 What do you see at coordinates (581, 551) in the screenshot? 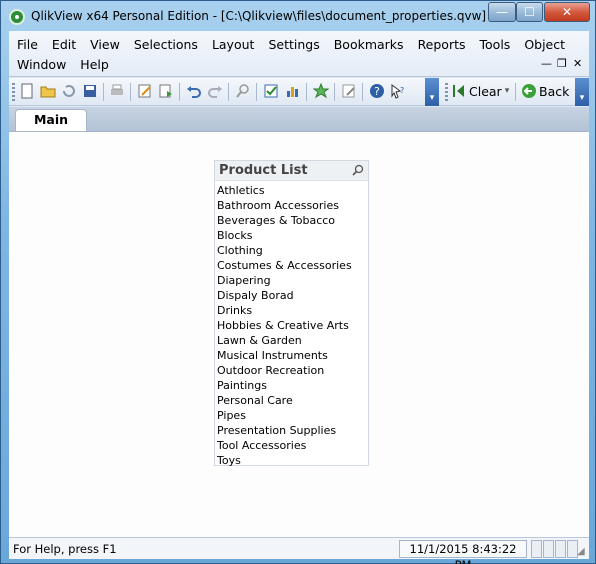
I see `resize-grip-icon: ◢` at bounding box center [581, 551].